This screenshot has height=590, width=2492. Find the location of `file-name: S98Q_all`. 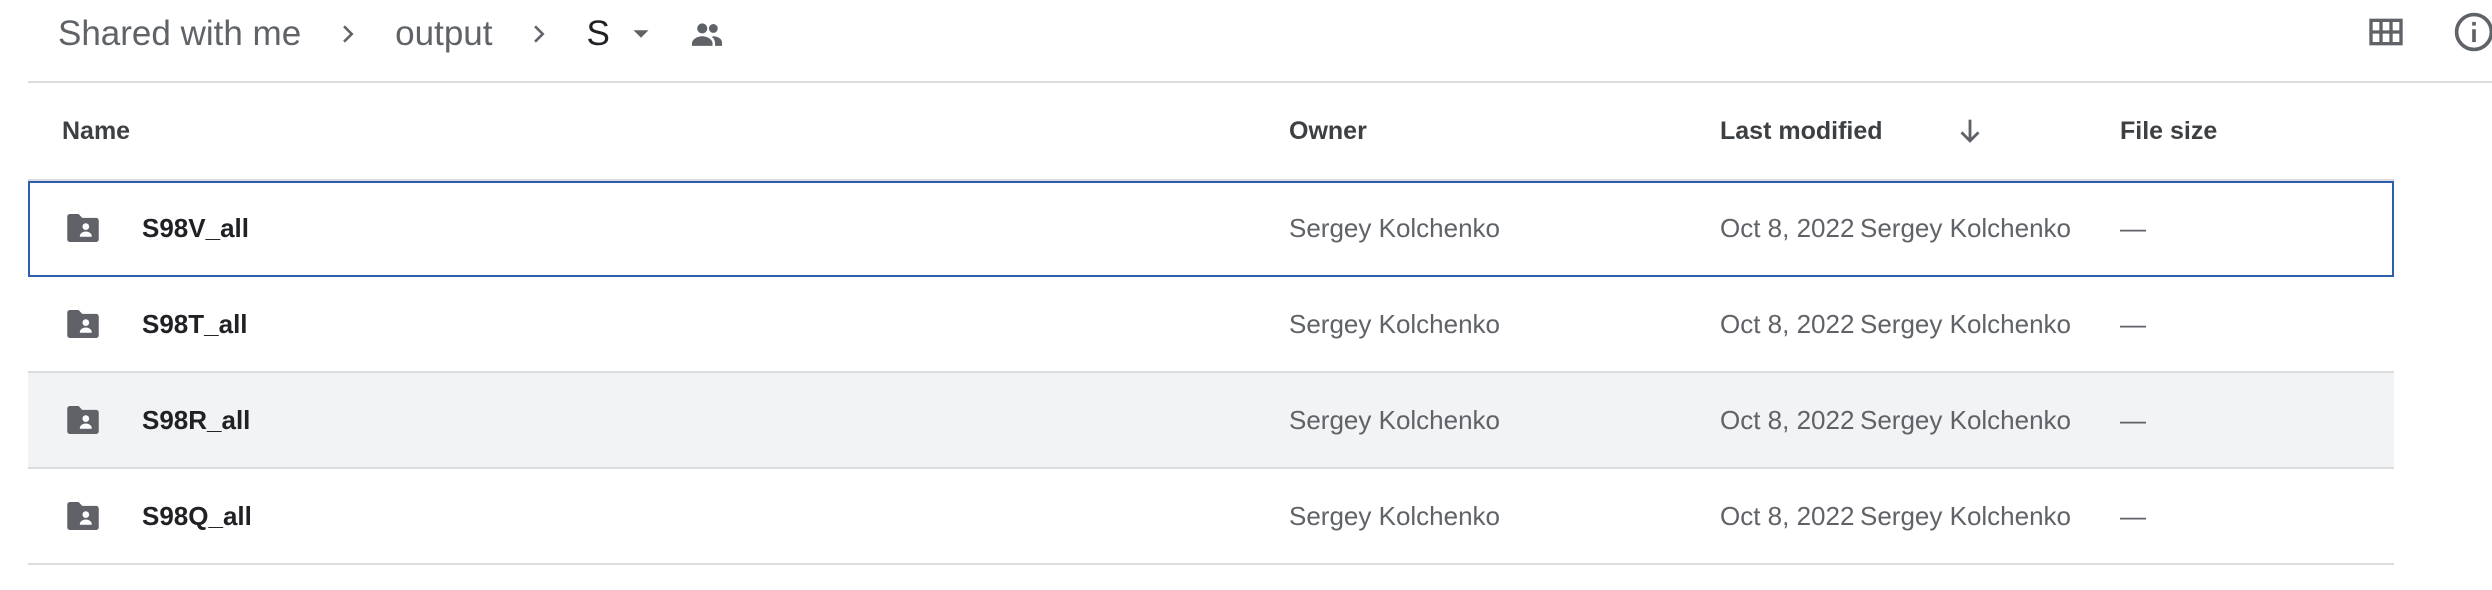

file-name: S98Q_all is located at coordinates (197, 516).